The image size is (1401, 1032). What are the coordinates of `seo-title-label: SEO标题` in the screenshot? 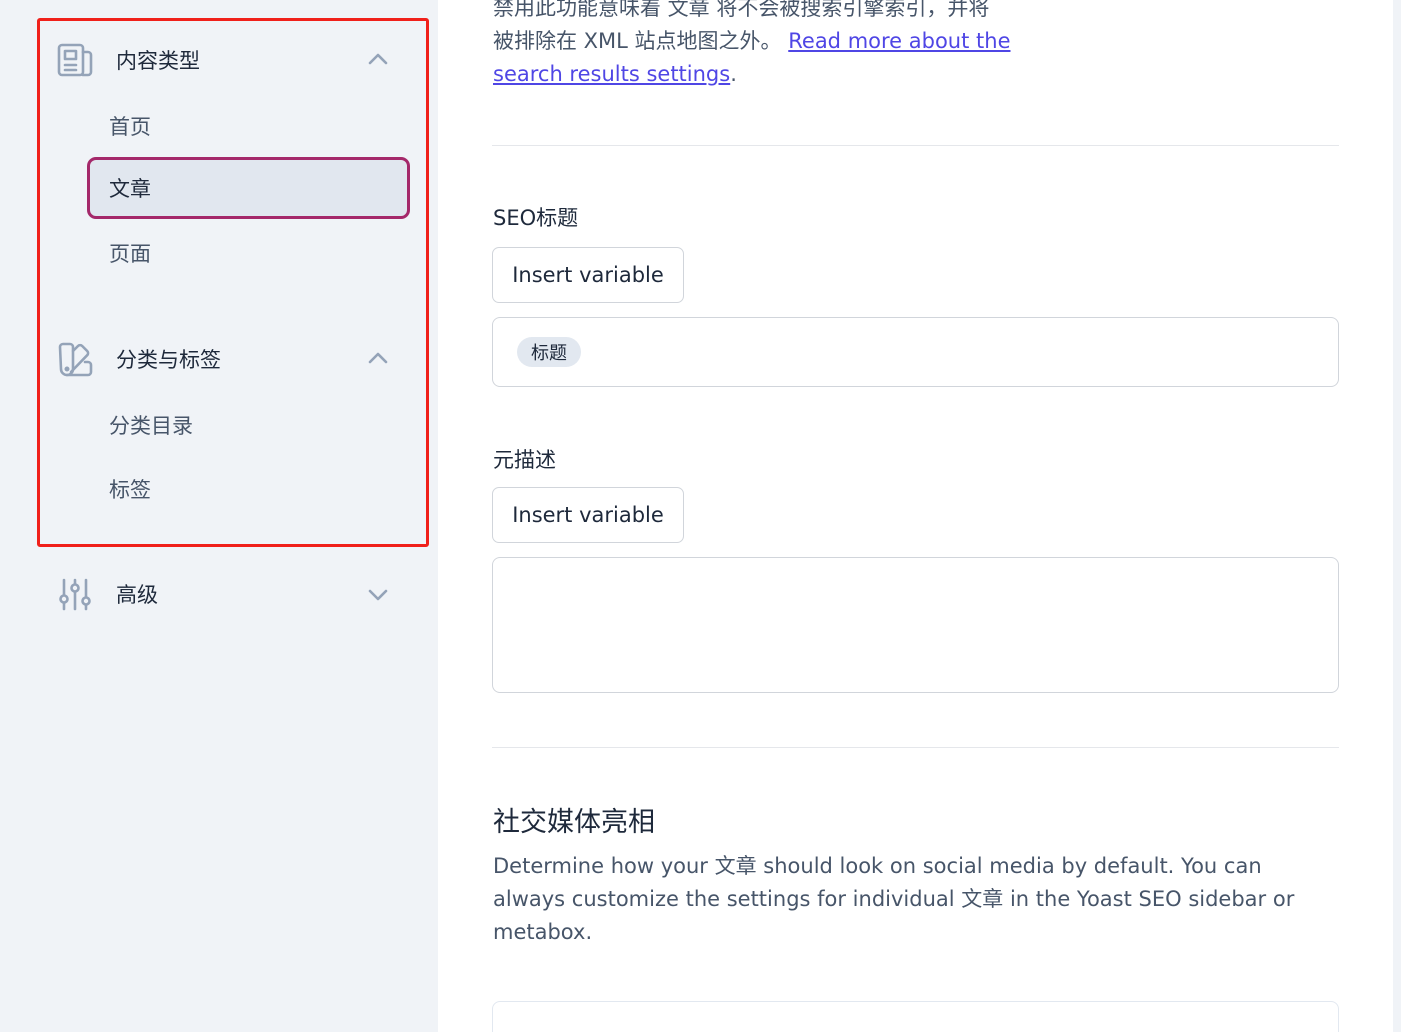 It's located at (536, 218).